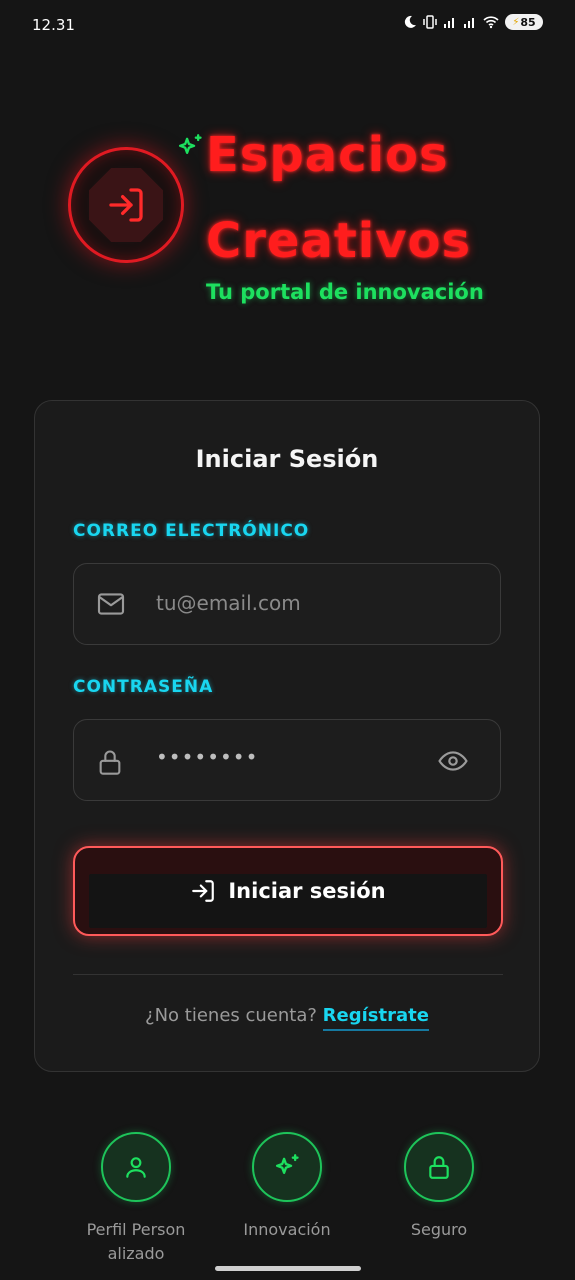 The image size is (575, 1280). Describe the element at coordinates (453, 761) in the screenshot. I see `eye-icon` at that location.